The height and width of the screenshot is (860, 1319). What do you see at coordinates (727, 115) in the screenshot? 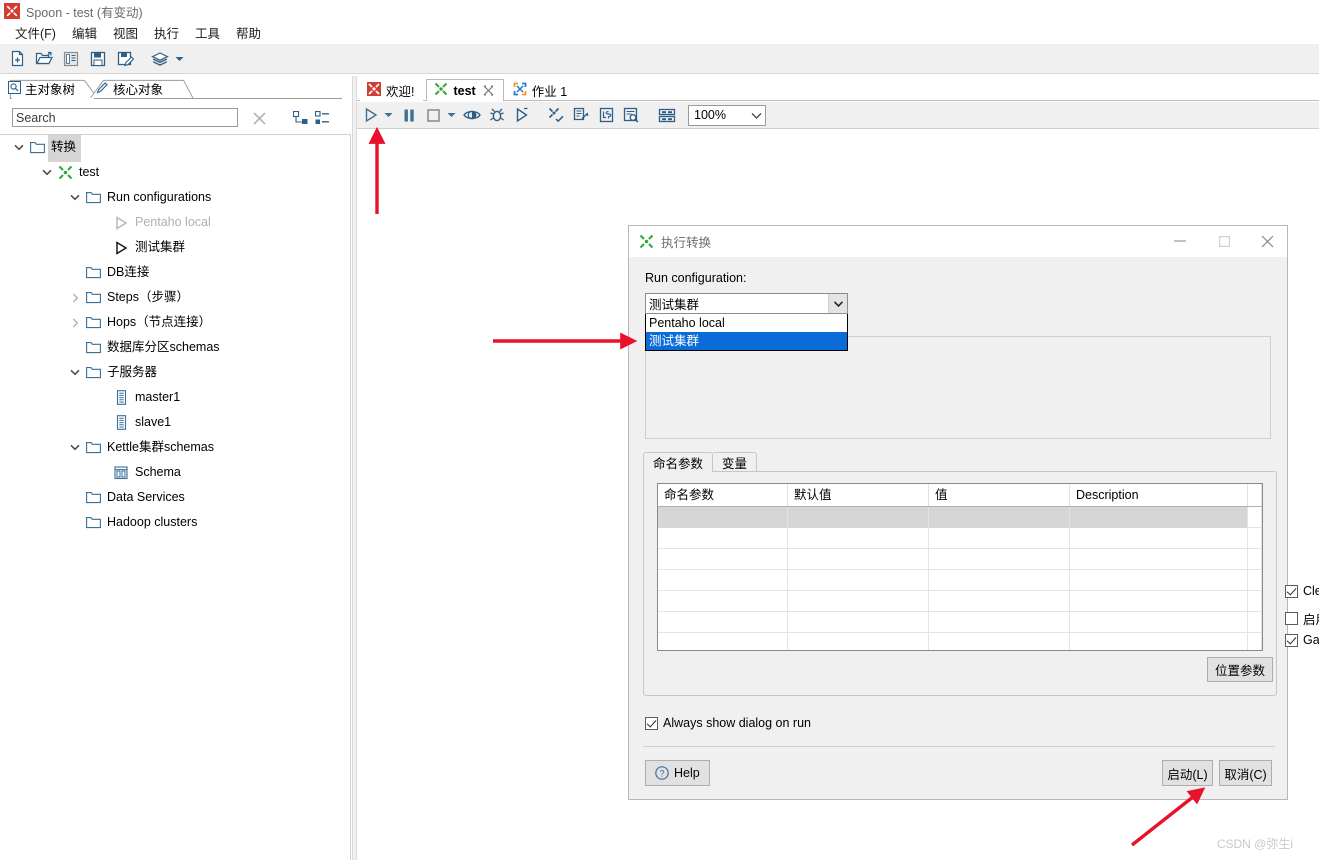
I see `zoom-combo: 100%` at bounding box center [727, 115].